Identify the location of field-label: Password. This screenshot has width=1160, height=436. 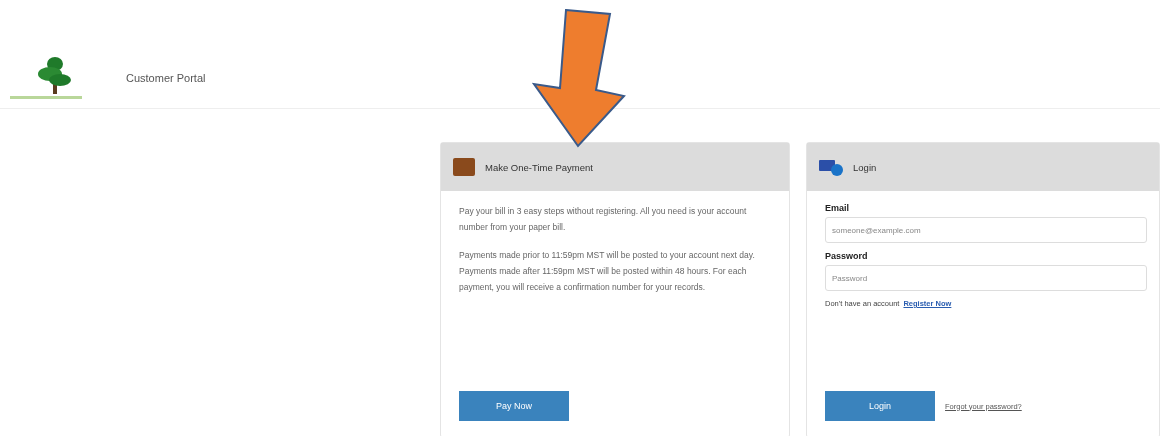
(847, 256).